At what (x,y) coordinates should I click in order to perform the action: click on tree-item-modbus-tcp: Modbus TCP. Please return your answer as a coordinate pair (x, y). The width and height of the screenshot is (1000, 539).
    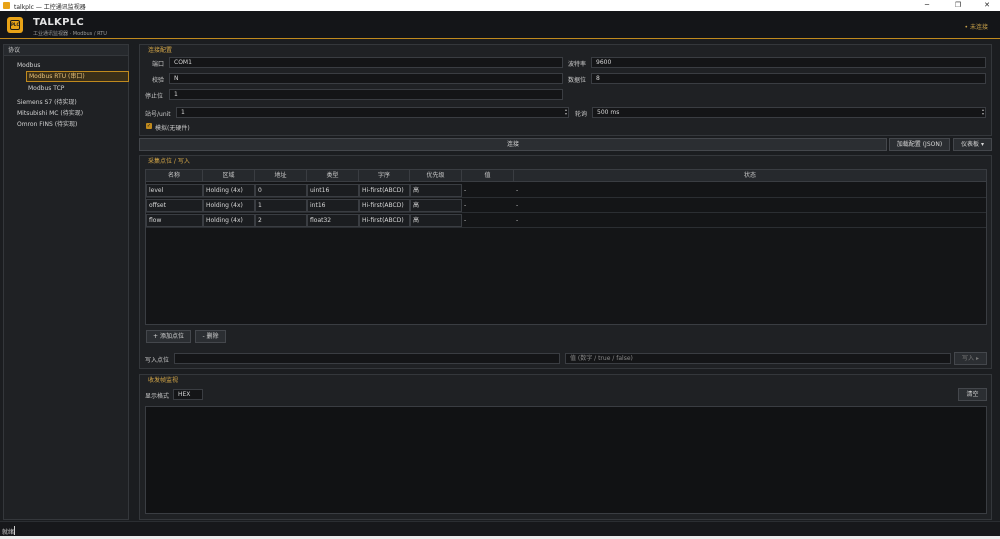
    Looking at the image, I should click on (46, 88).